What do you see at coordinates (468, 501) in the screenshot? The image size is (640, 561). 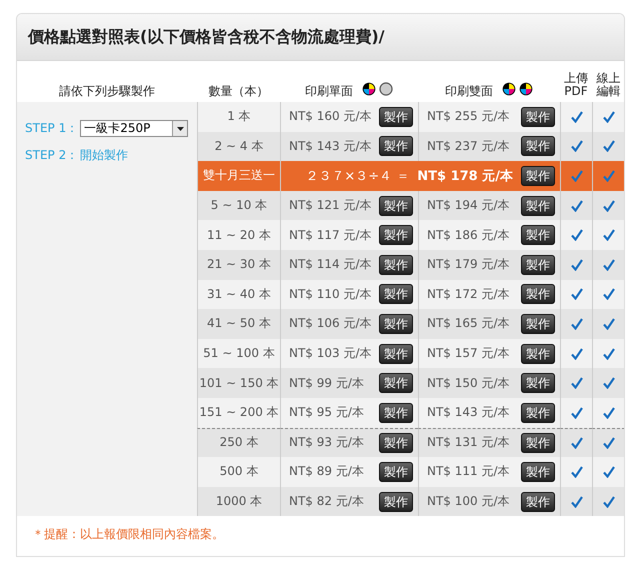 I see `price-cell: NT$ 100 元/本` at bounding box center [468, 501].